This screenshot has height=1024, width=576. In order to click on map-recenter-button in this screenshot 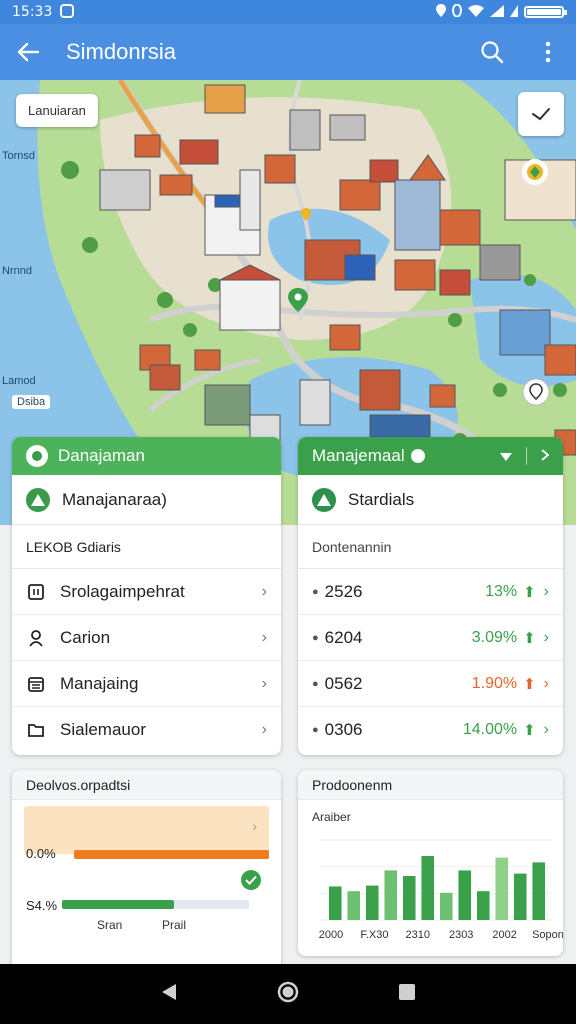, I will do `click(541, 114)`.